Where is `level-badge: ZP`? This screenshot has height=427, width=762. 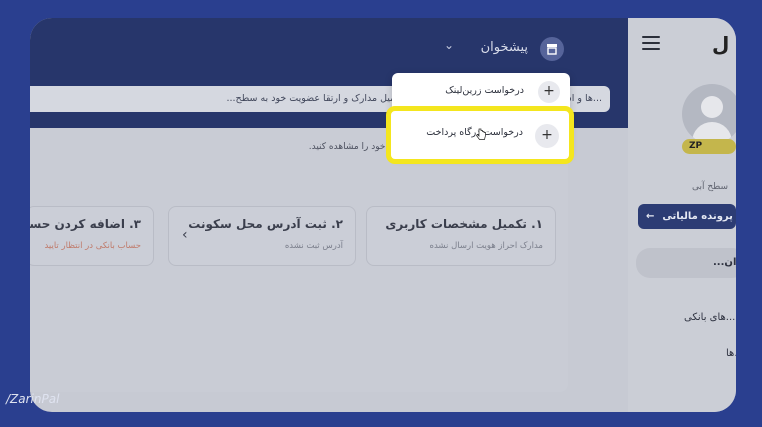 level-badge: ZP is located at coordinates (709, 146).